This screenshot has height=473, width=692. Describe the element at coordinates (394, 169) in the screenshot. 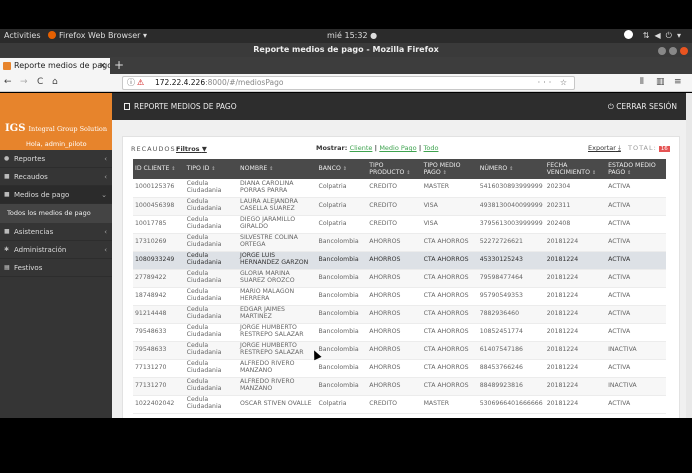

I see `column-header: TIPO PRODUCTO ⇕` at that location.